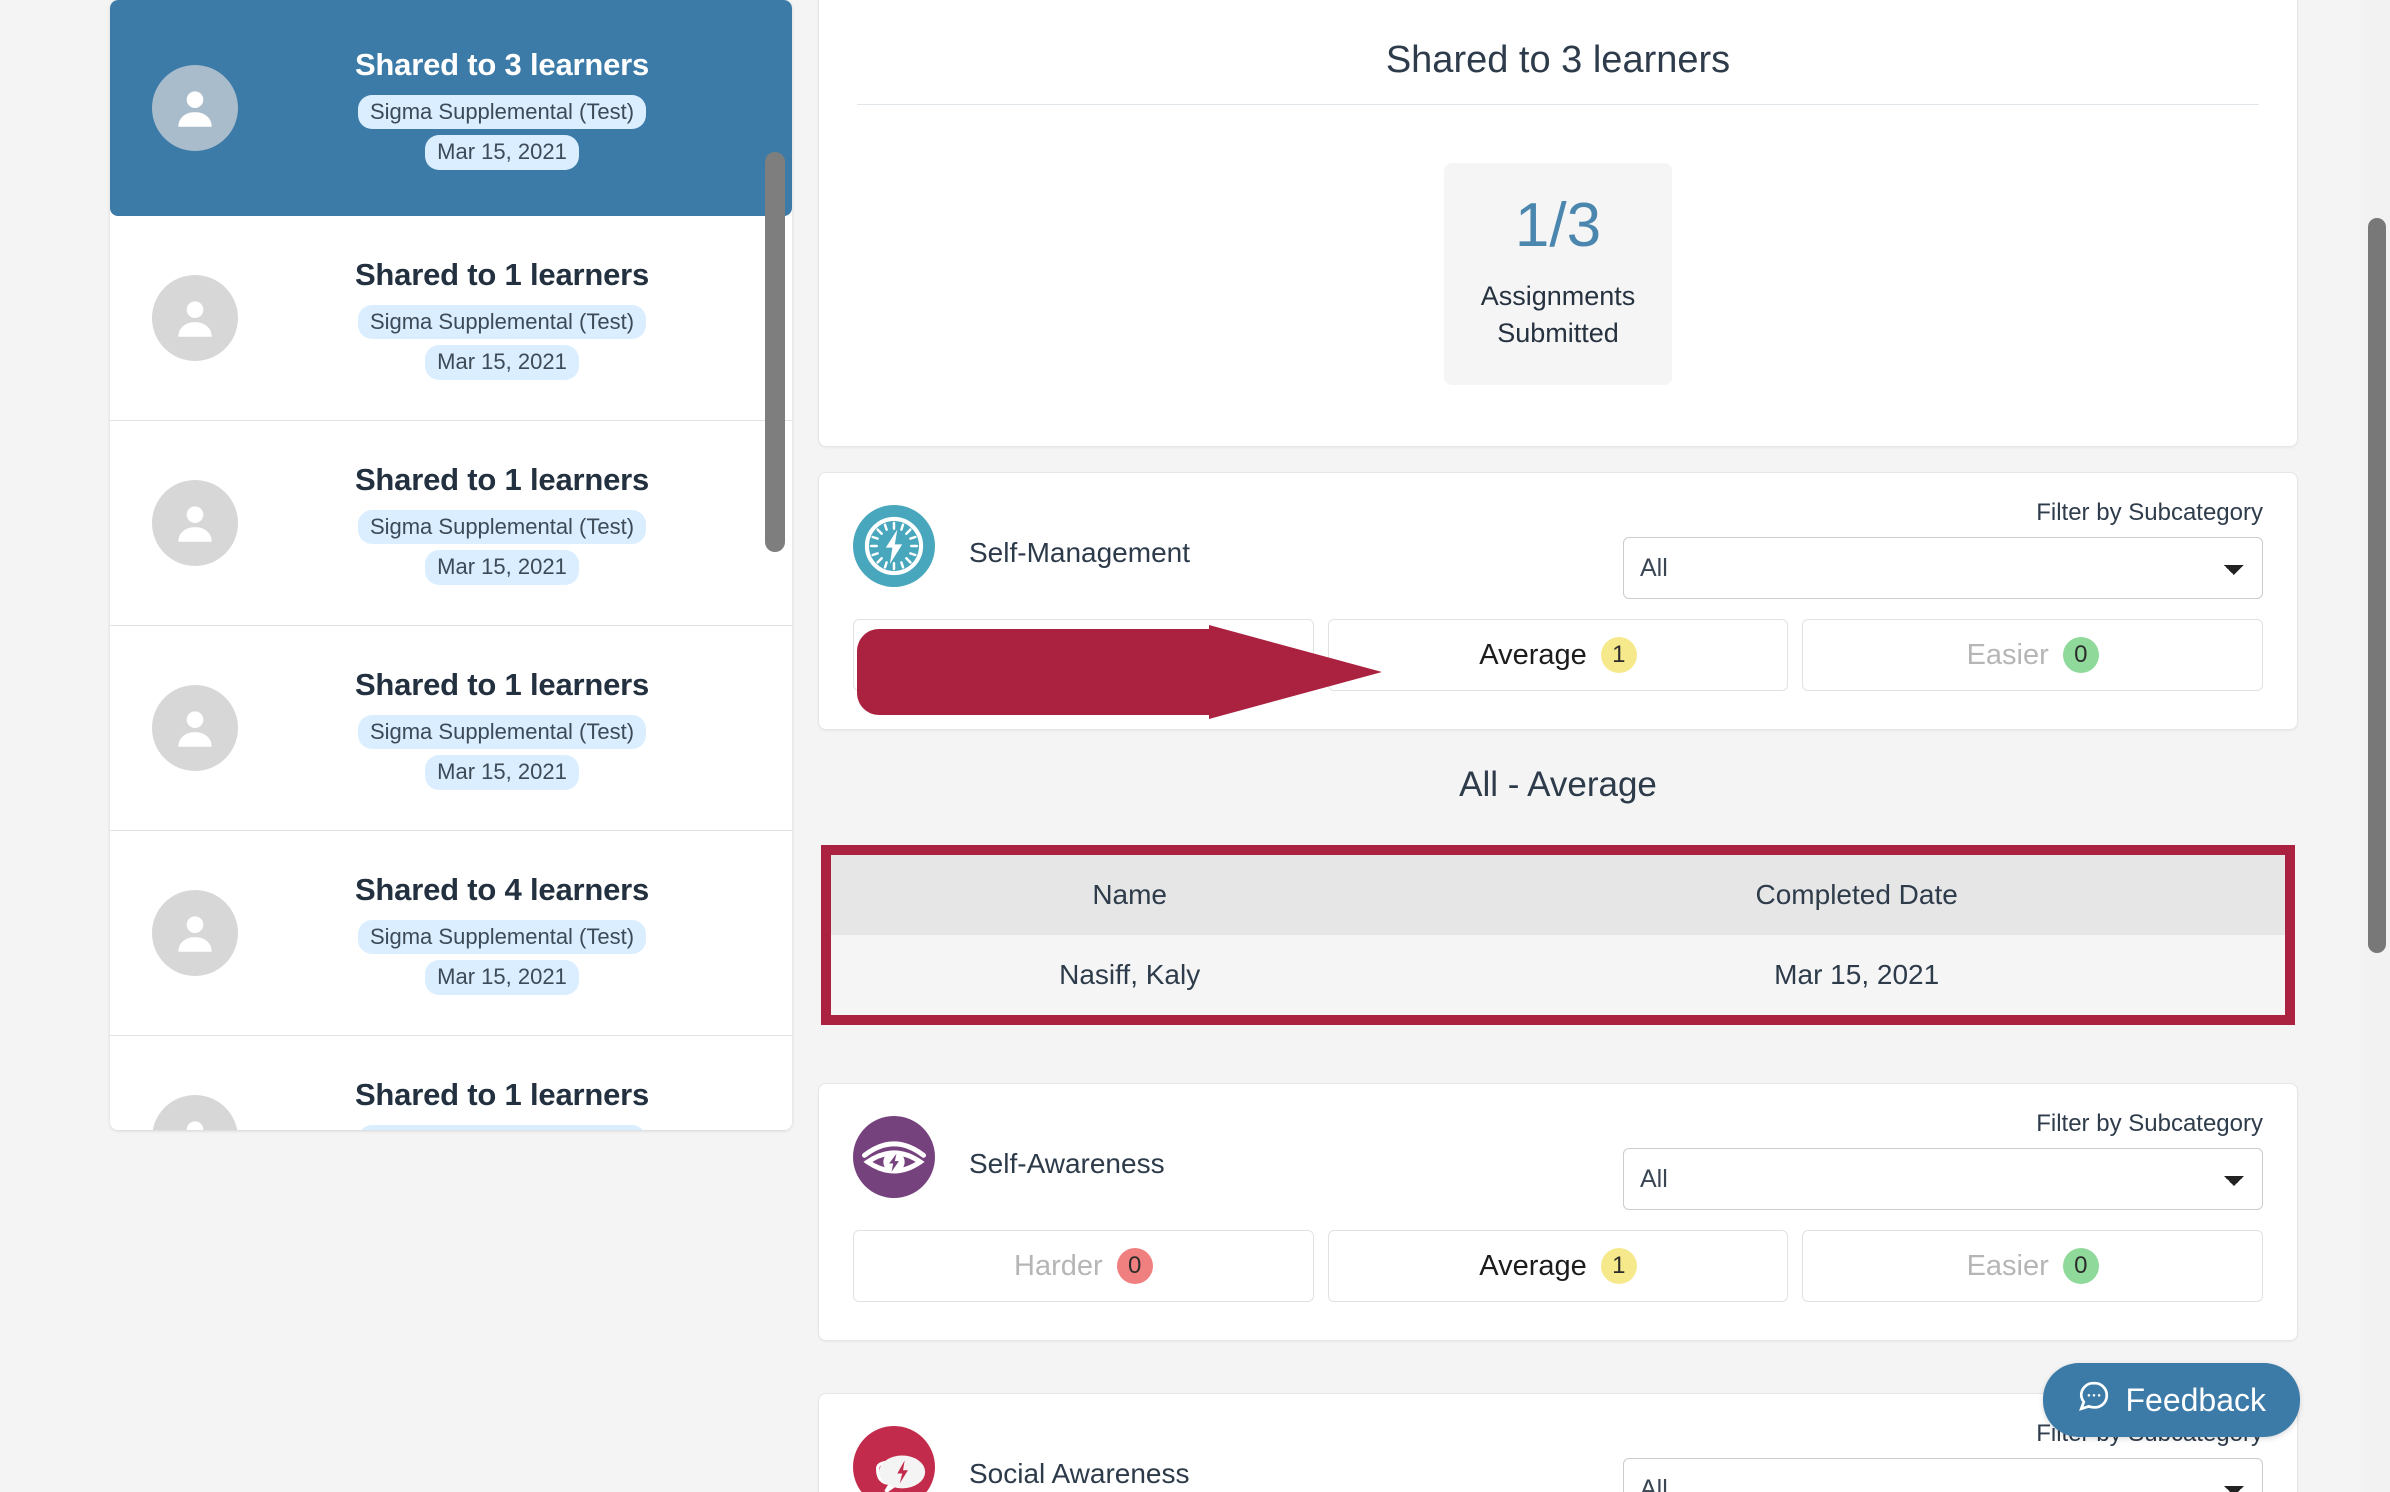 Image resolution: width=2390 pixels, height=1492 pixels. I want to click on sidebar-scrollbar-thumb, so click(775, 352).